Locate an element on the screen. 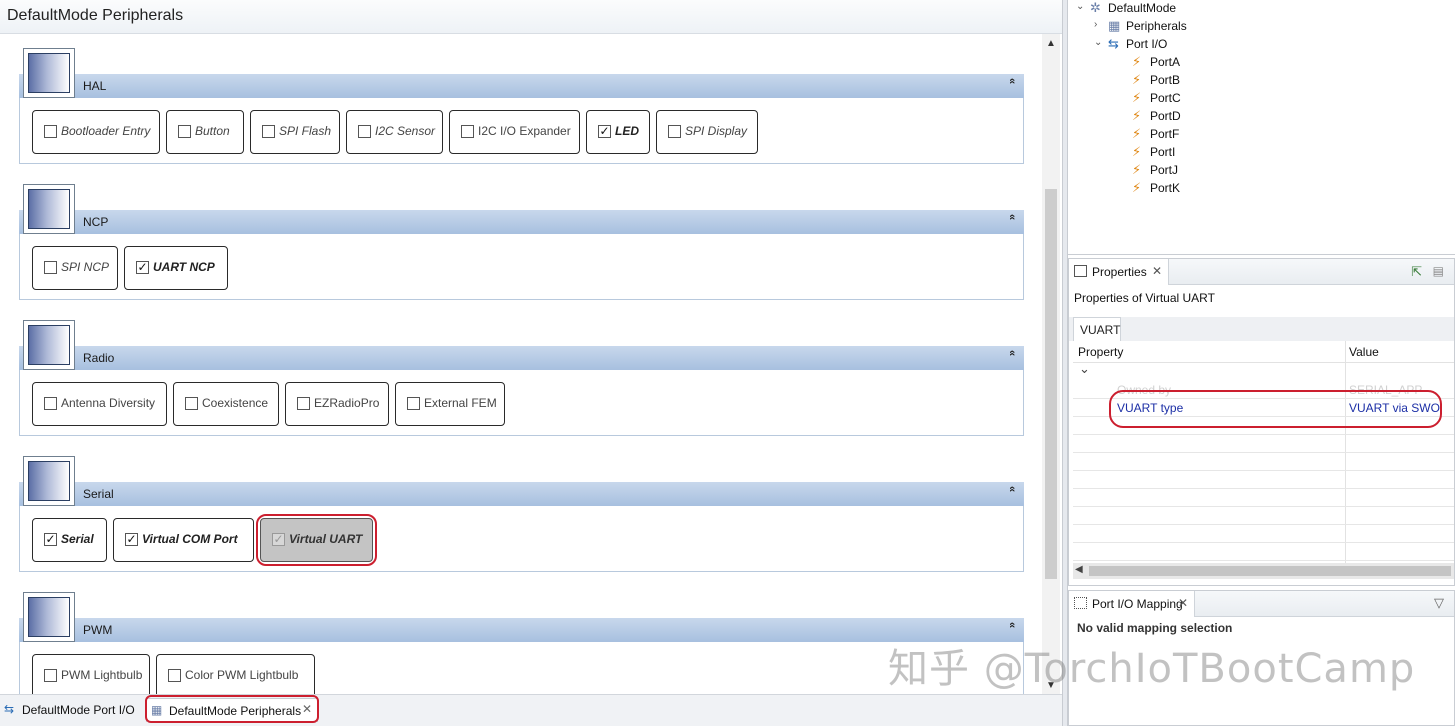 The height and width of the screenshot is (726, 1455). module-led: ✓ LED is located at coordinates (618, 132).